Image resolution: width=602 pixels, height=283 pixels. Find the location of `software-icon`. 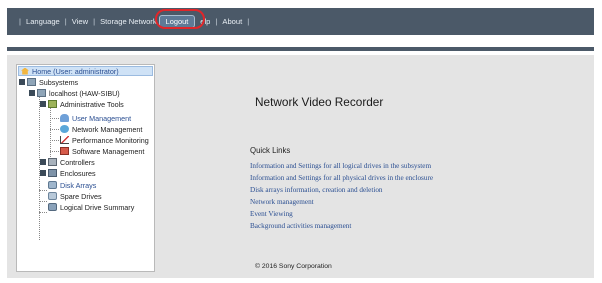

software-icon is located at coordinates (64, 151).